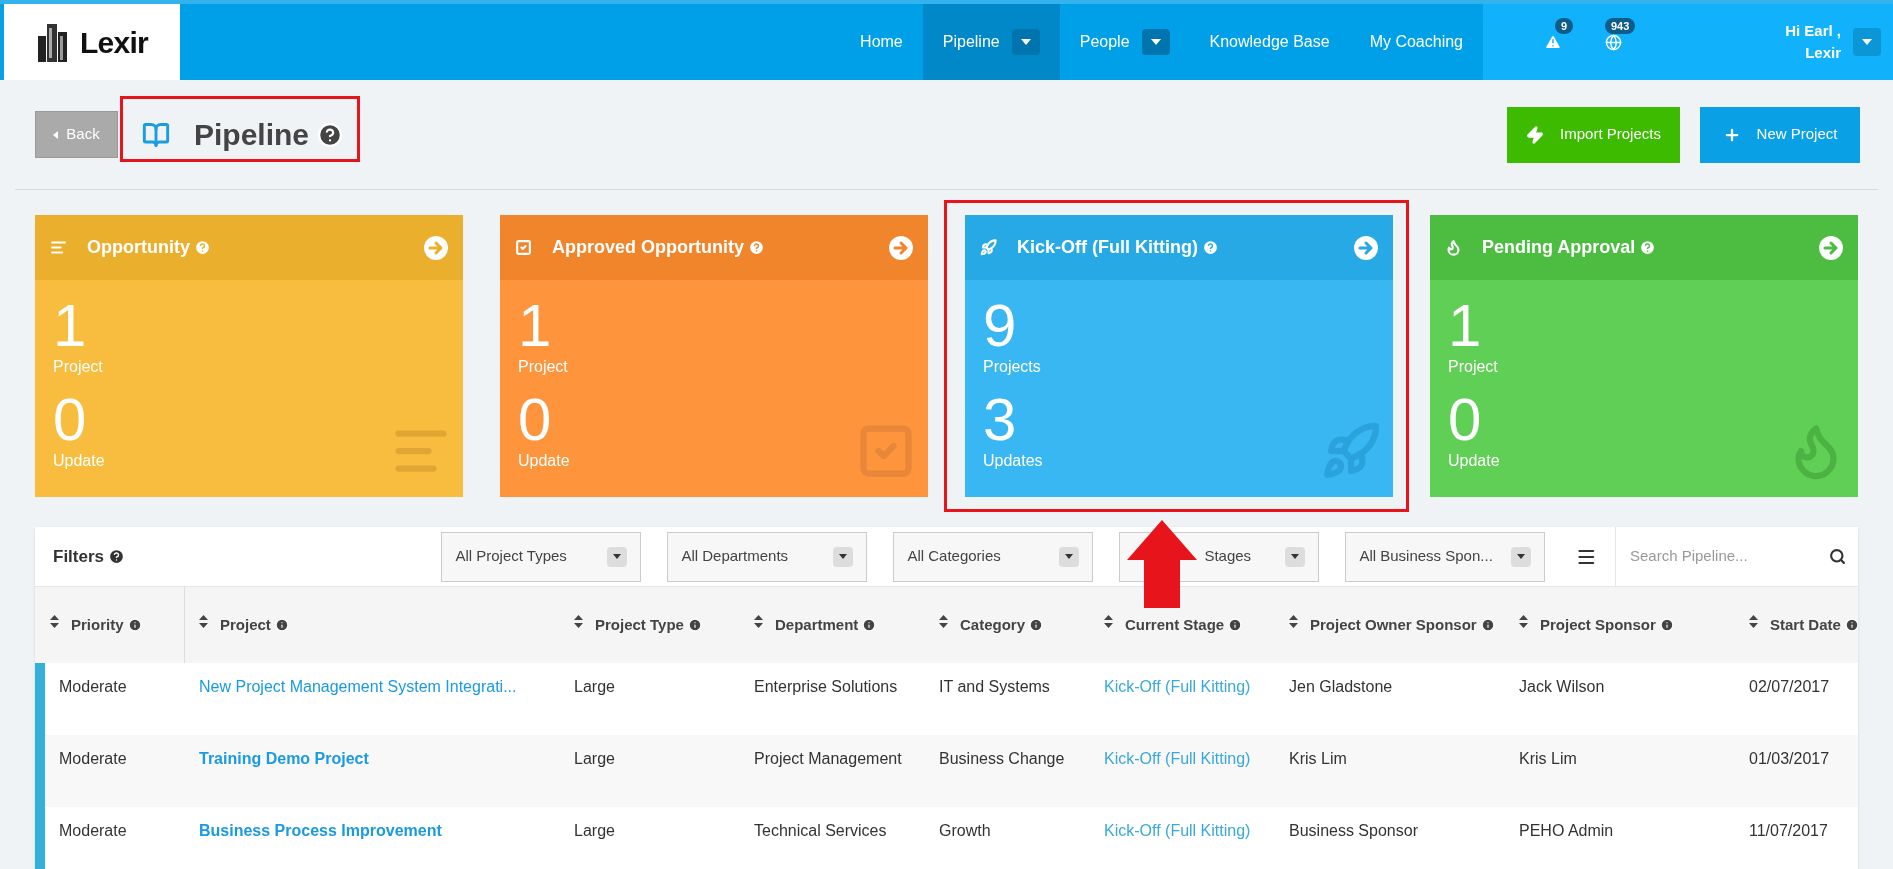  I want to click on update-count-label: Updates, so click(1013, 461).